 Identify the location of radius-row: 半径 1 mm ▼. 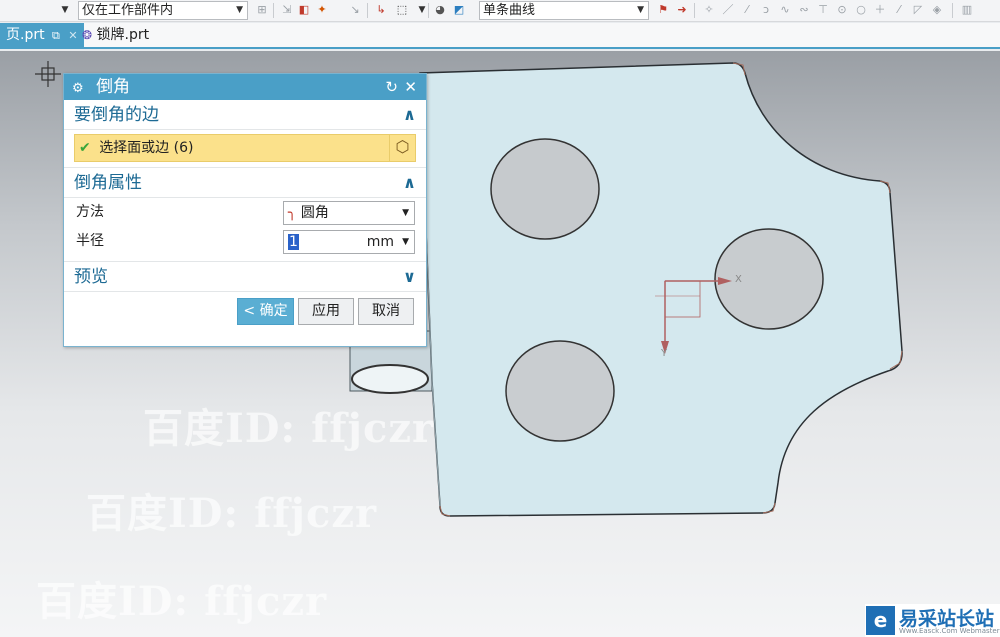
(245, 241).